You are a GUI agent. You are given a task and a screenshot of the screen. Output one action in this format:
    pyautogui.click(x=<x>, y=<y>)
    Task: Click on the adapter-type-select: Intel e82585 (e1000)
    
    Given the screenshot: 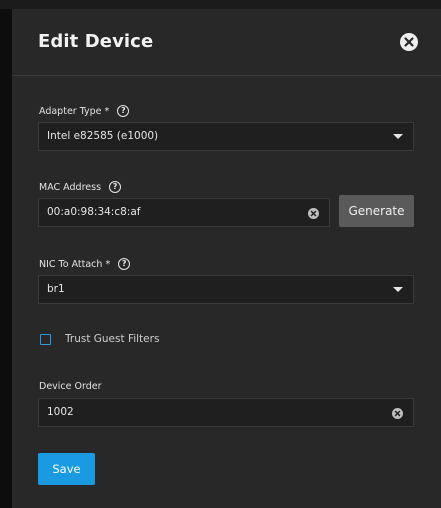 What is the action you would take?
    pyautogui.click(x=226, y=136)
    